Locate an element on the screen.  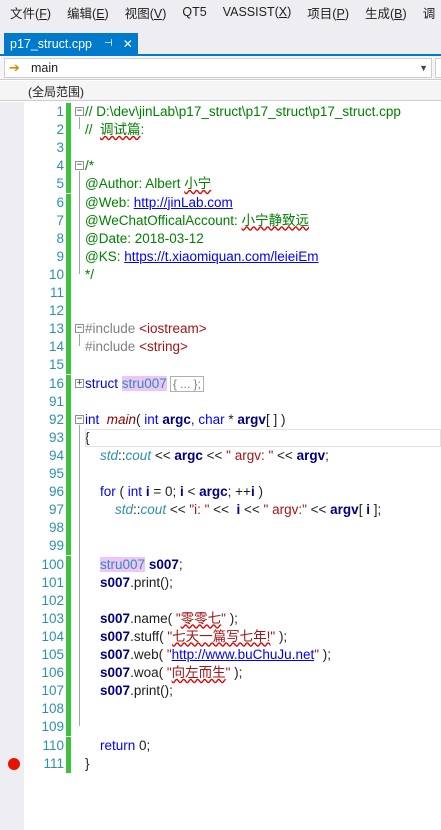
code-line: 5 @Author: Albert 小宁 is located at coordinates (220, 184).